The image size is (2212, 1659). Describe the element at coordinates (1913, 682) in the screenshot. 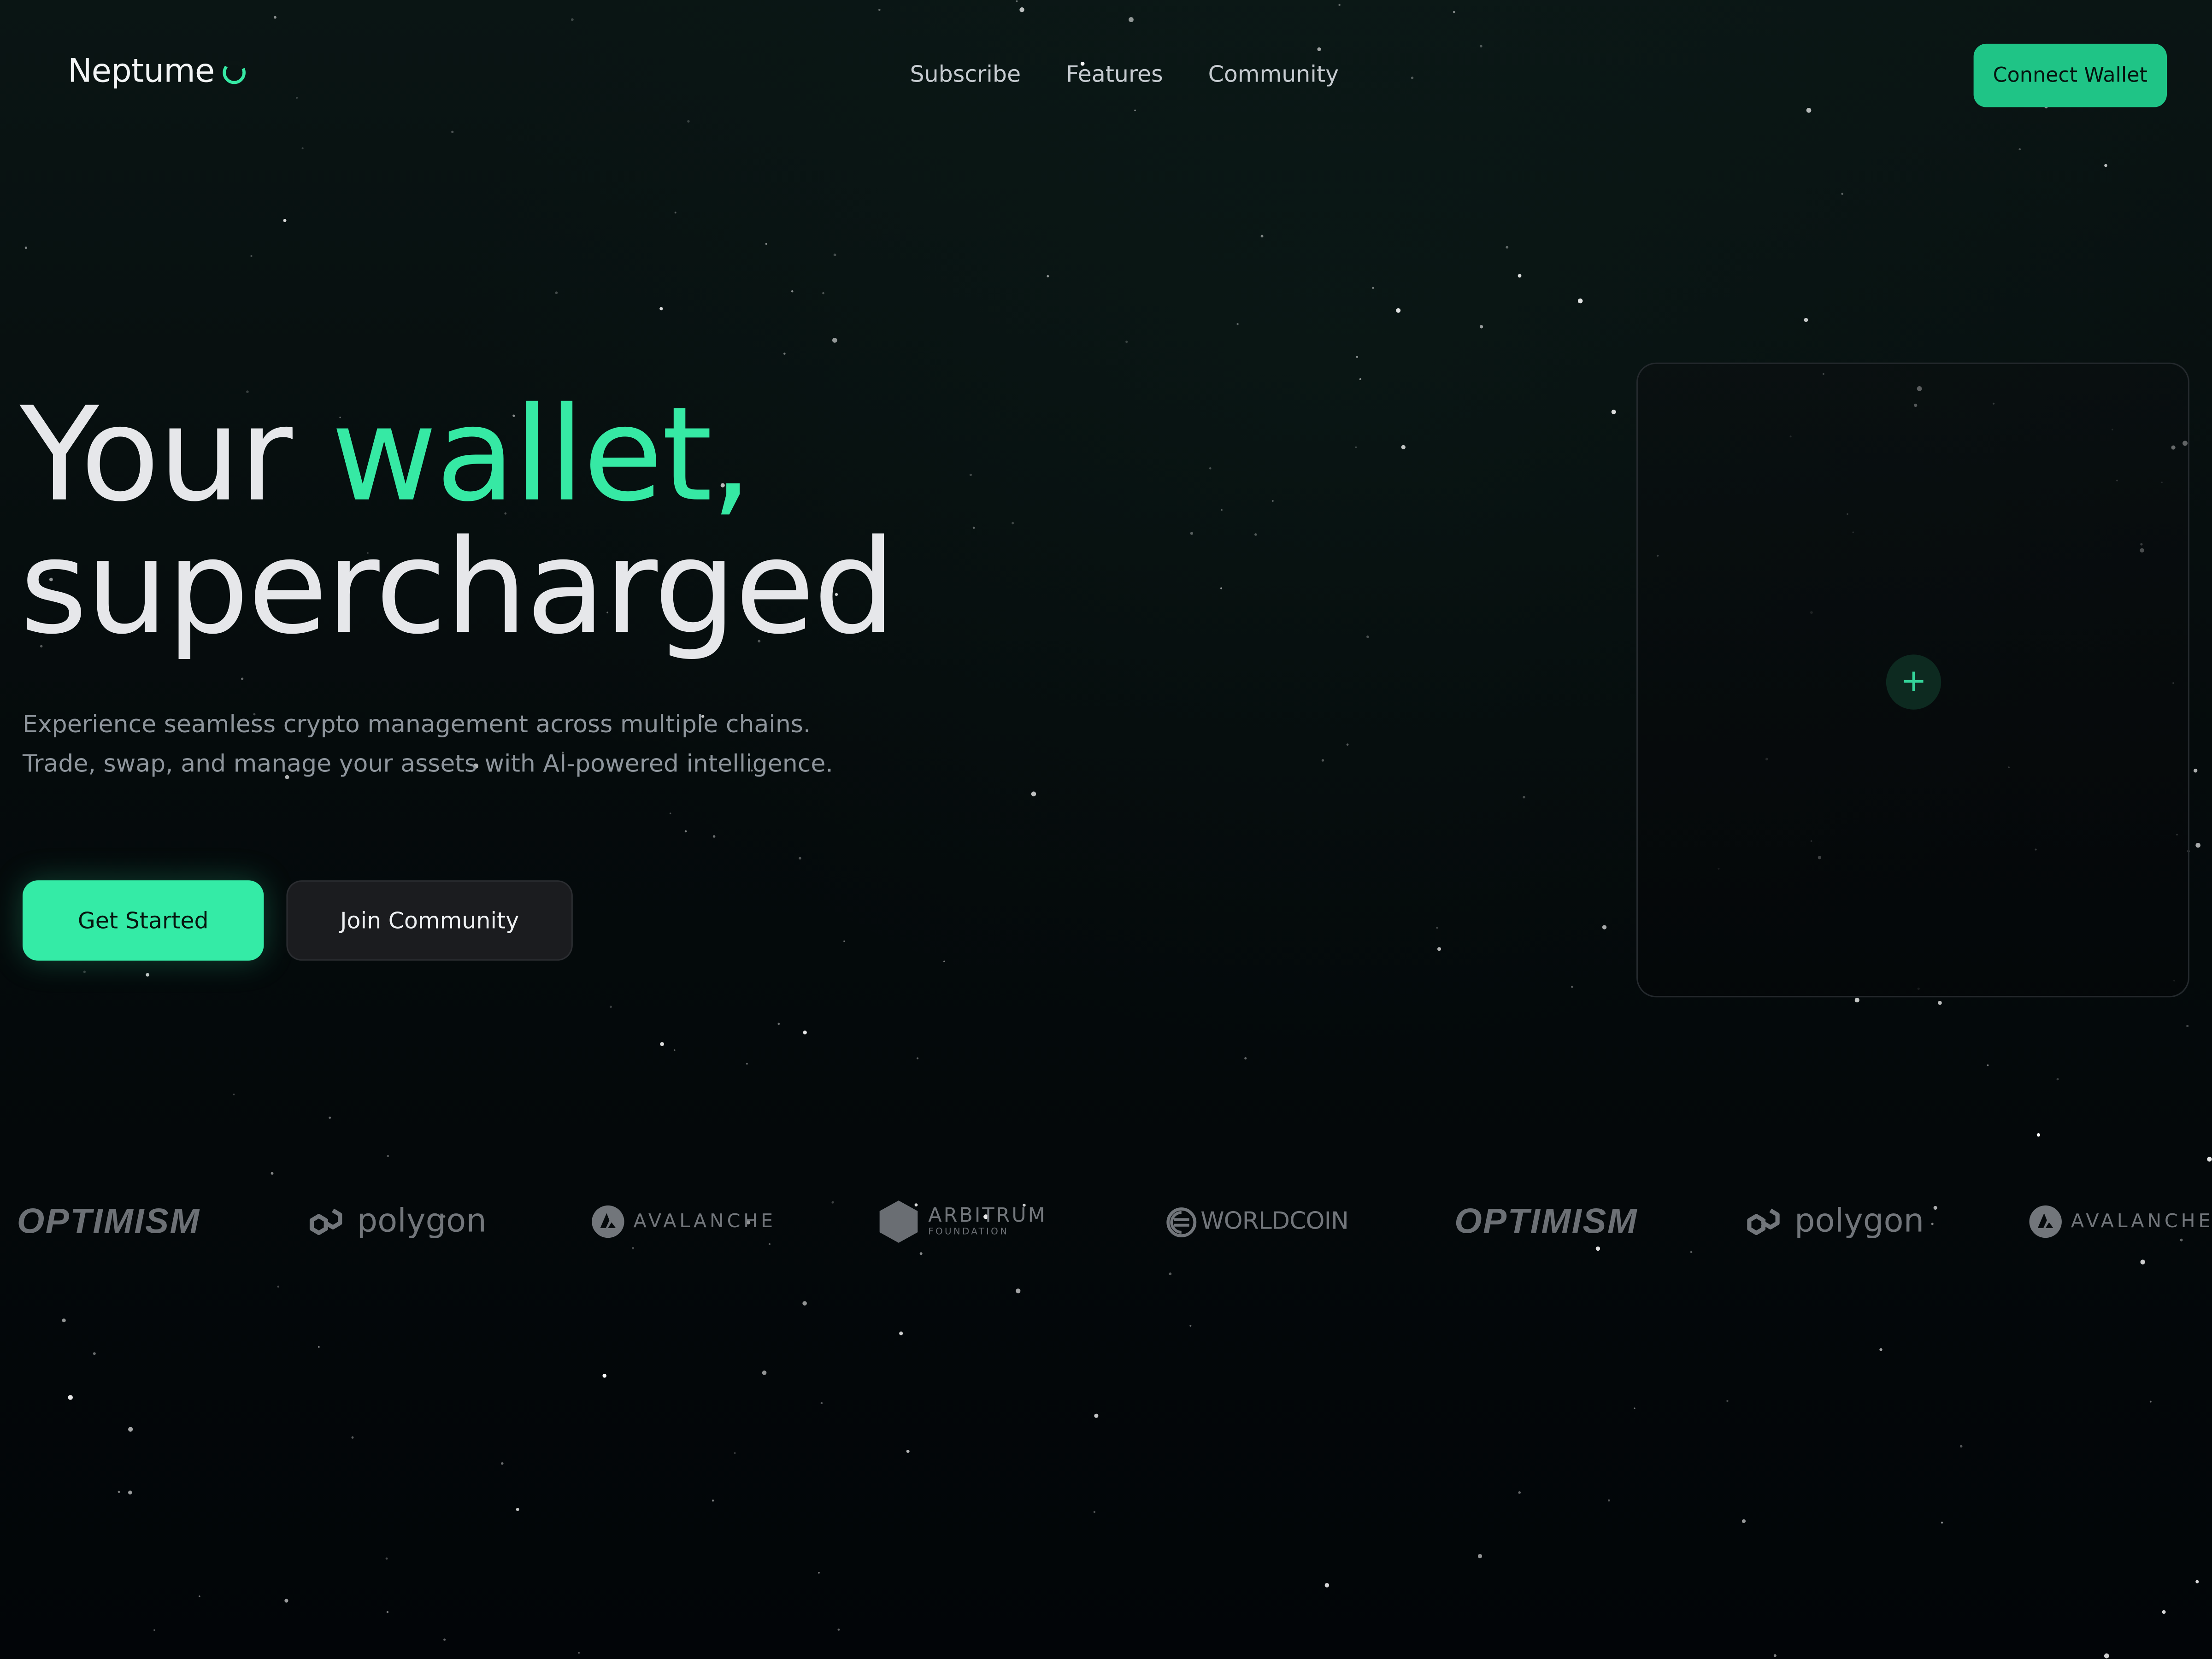

I see `plus-icon: +` at that location.